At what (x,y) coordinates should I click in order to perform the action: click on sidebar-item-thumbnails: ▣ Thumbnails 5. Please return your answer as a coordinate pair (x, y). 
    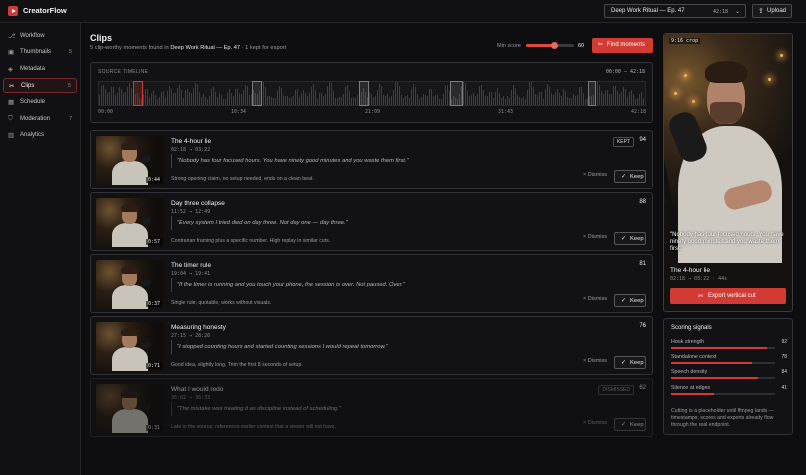
    Looking at the image, I should click on (40, 52).